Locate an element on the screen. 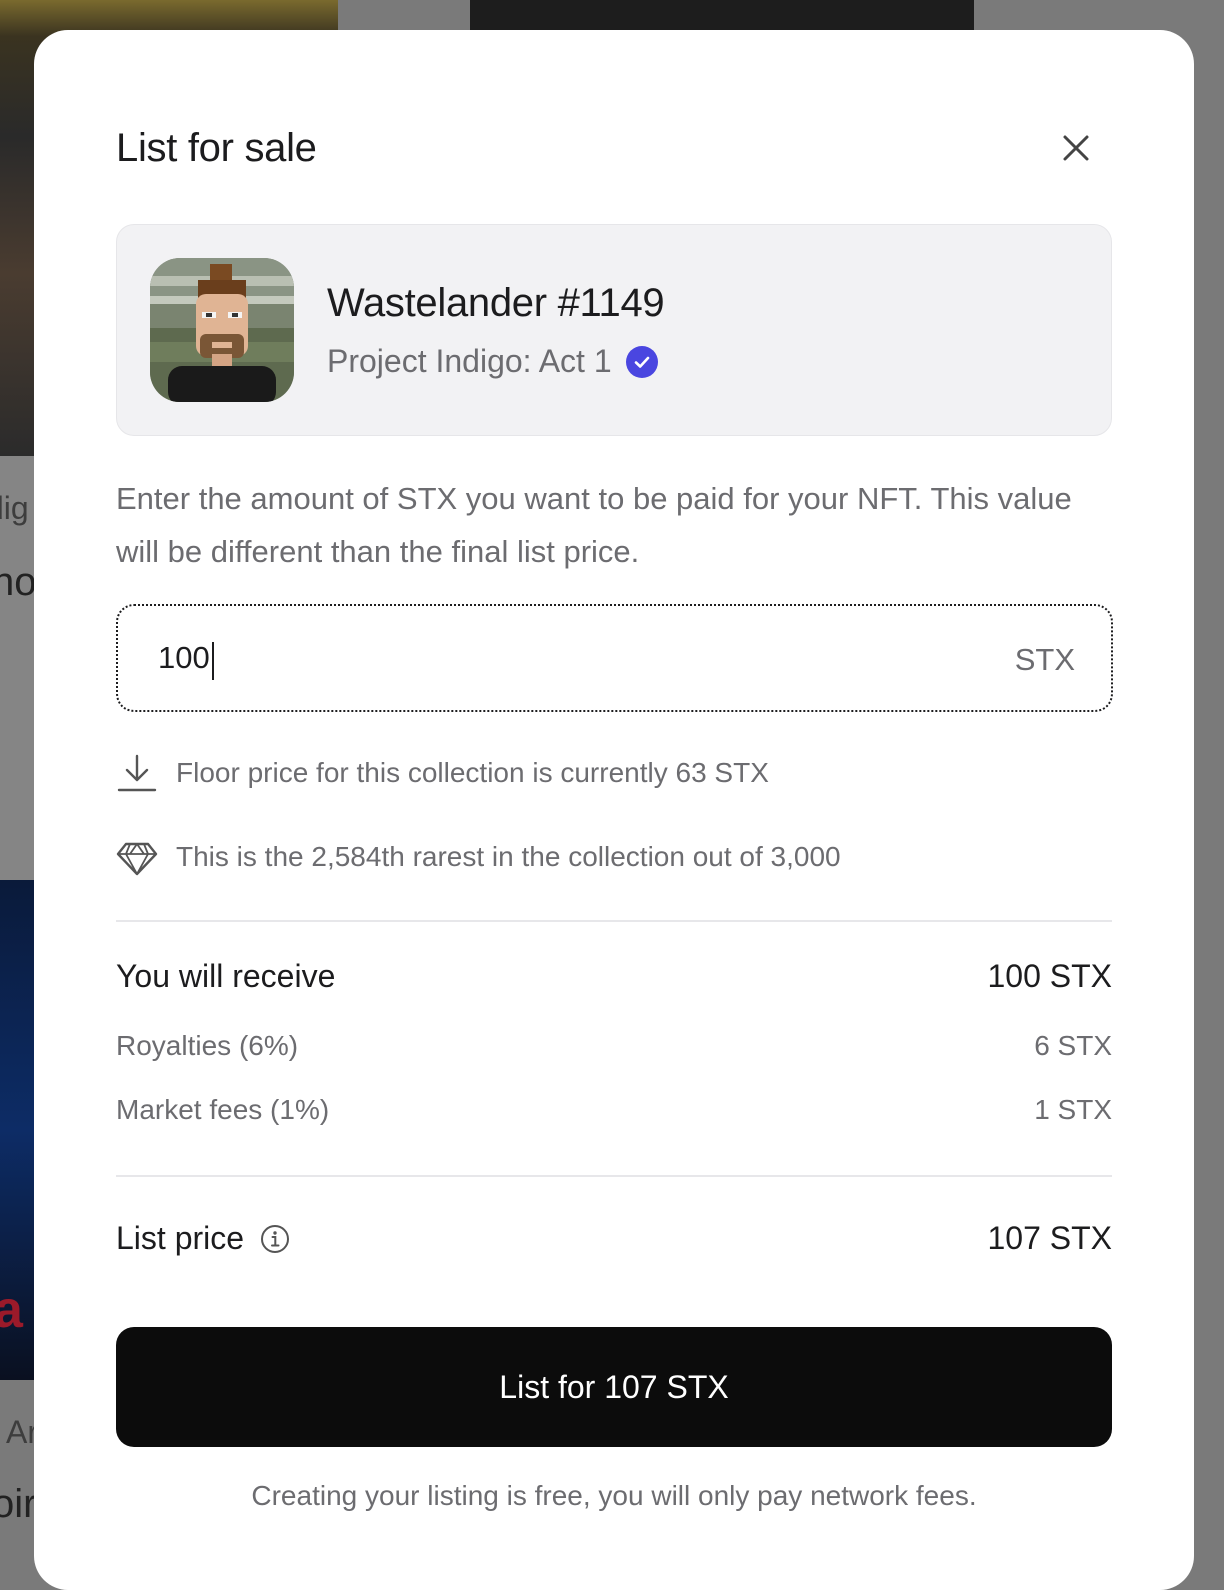 The height and width of the screenshot is (1590, 1224). list-price-row: List price 107 STX is located at coordinates (614, 1238).